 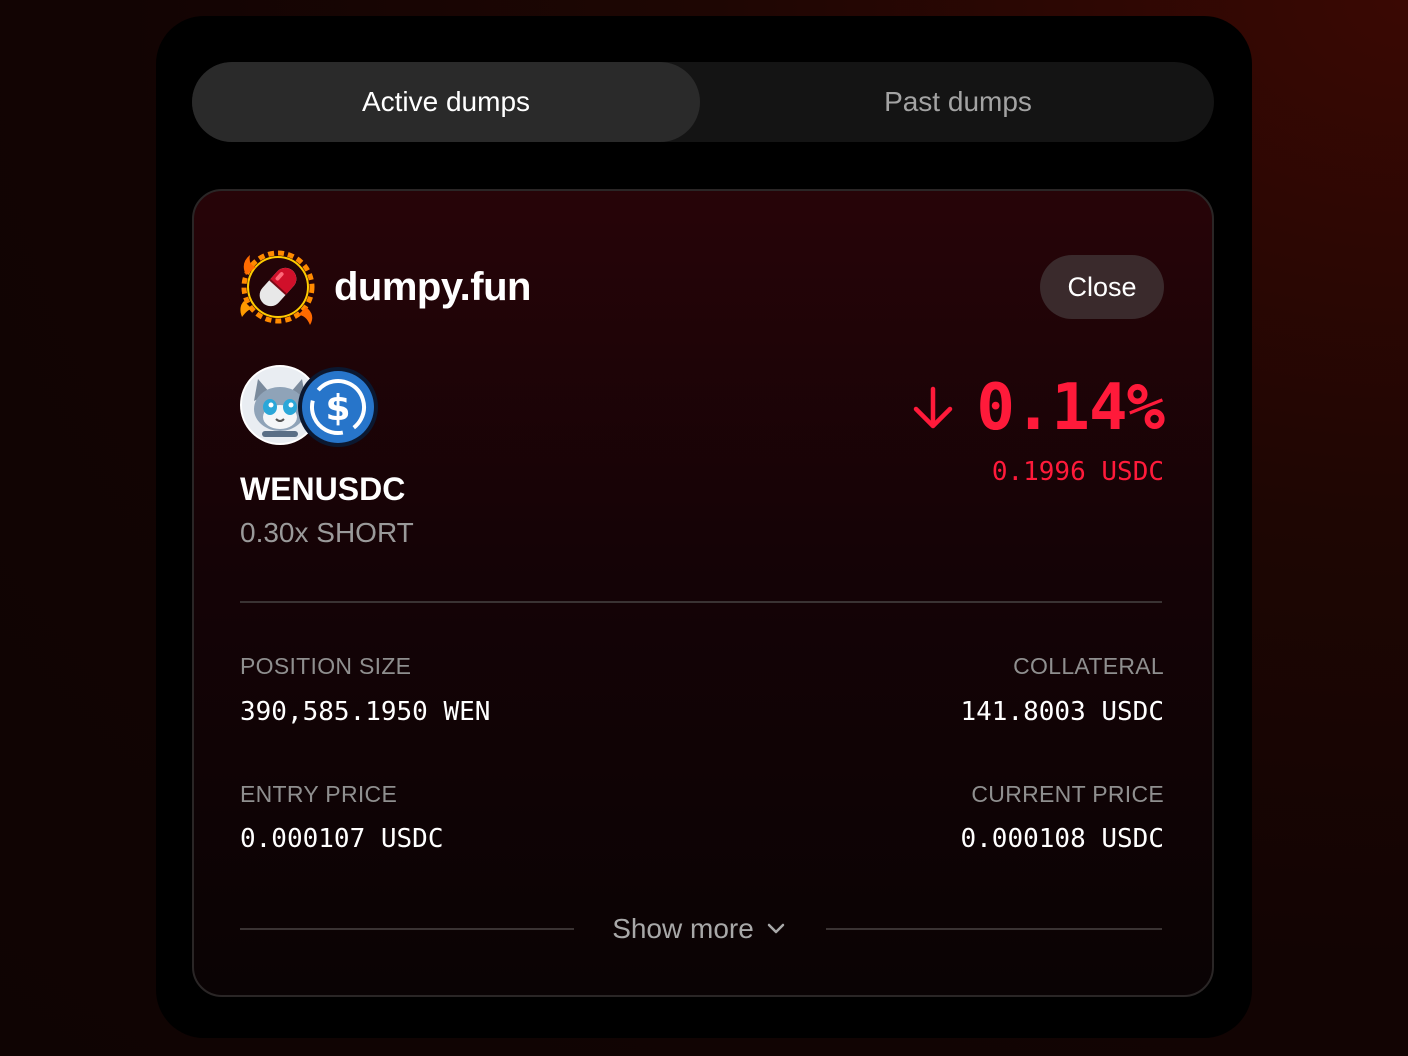 What do you see at coordinates (1070, 408) in the screenshot?
I see `pnl-percent: 0.14%` at bounding box center [1070, 408].